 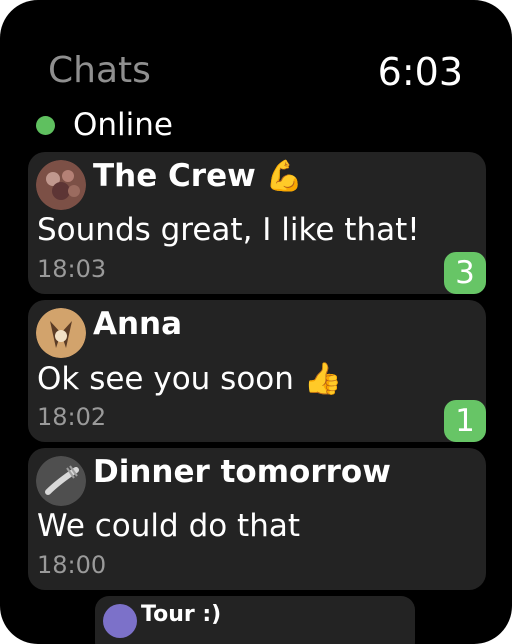 I want to click on page-title: Chats, so click(x=99, y=70).